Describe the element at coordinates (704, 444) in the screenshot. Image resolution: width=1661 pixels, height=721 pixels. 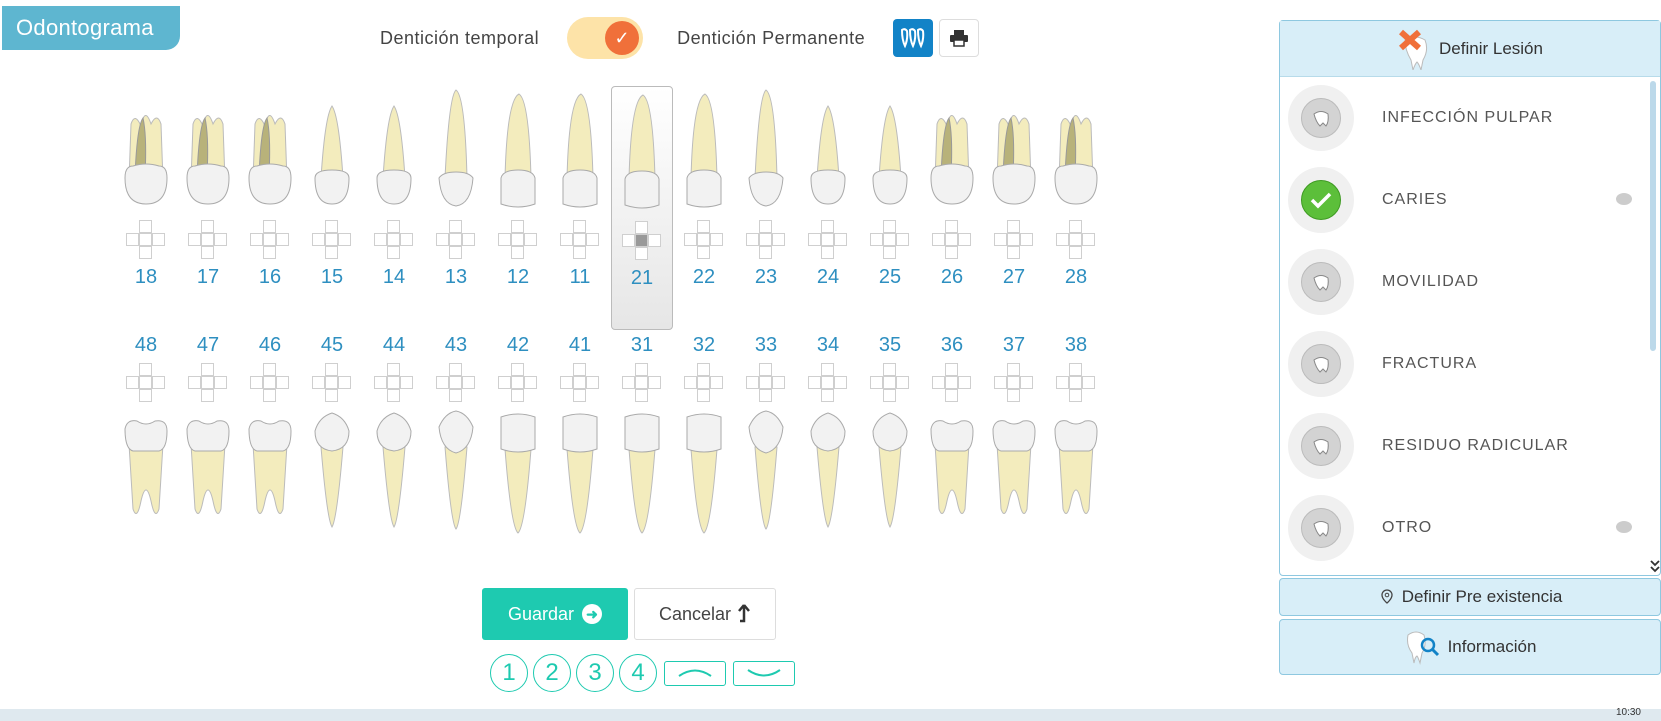
I see `tooth-32: 32` at that location.